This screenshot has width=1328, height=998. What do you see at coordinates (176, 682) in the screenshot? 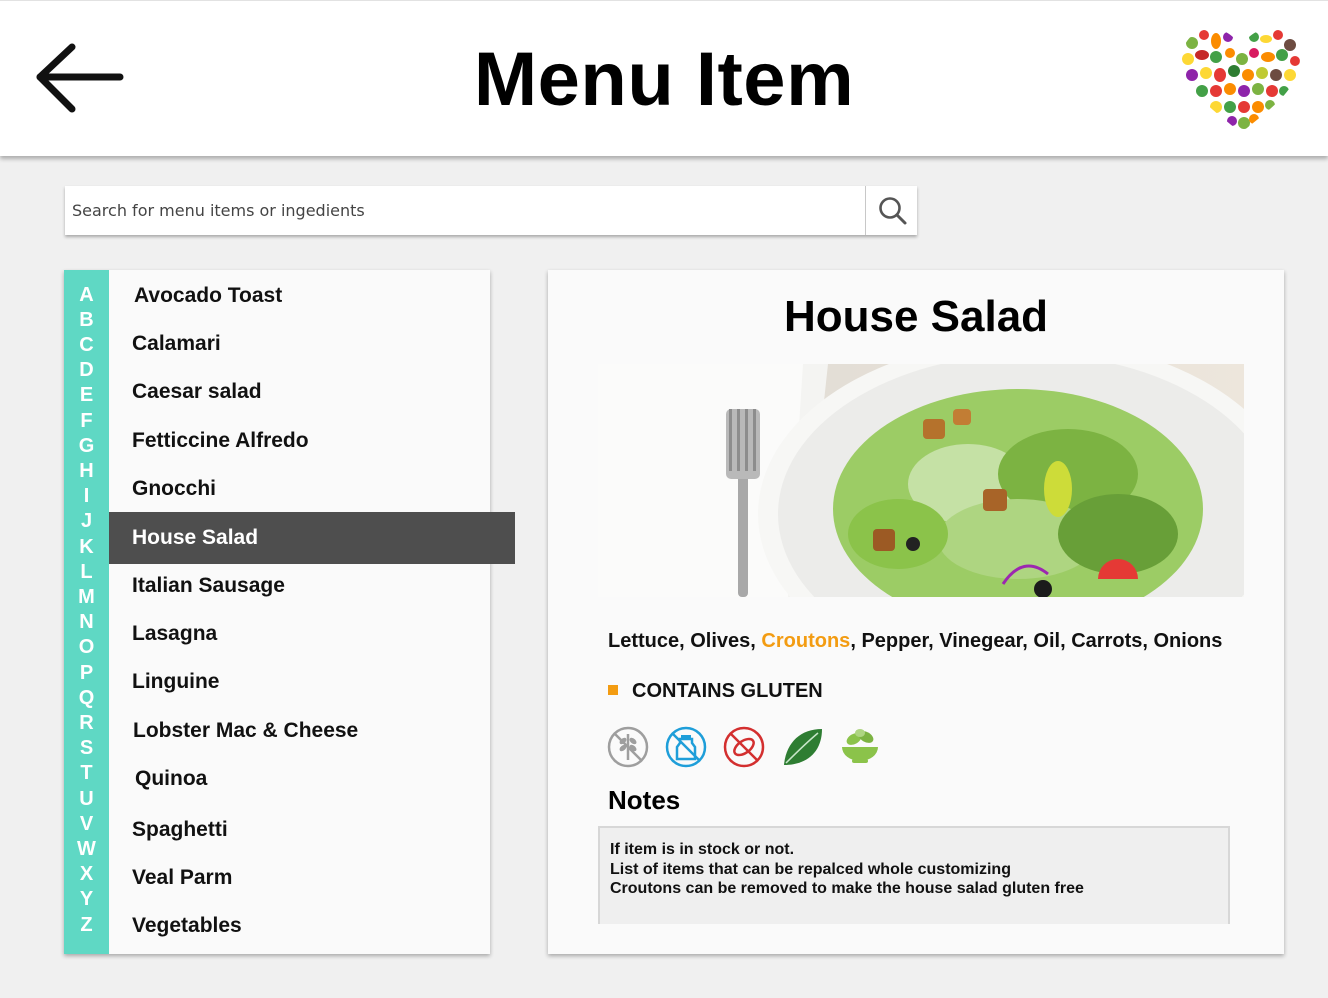
I see `menu-item: Linguine` at bounding box center [176, 682].